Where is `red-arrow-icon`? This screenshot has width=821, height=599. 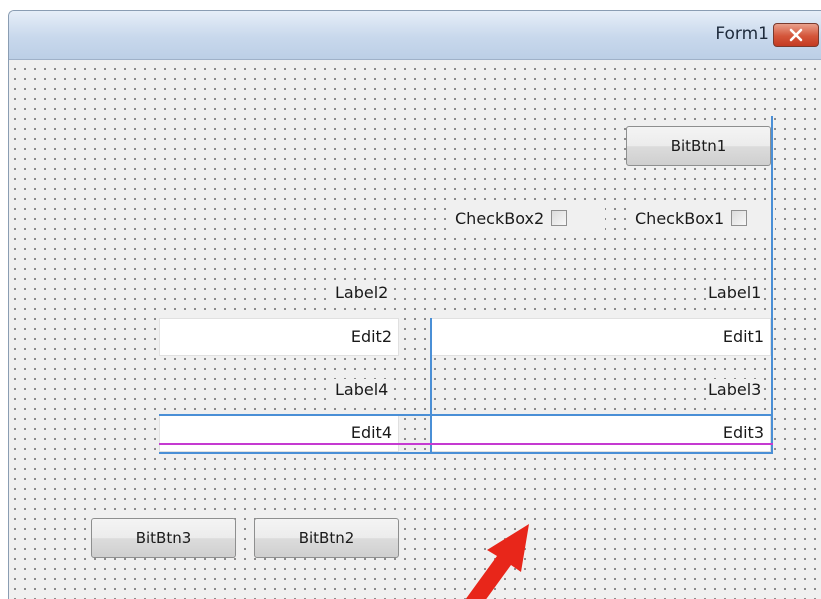 red-arrow-icon is located at coordinates (497, 561).